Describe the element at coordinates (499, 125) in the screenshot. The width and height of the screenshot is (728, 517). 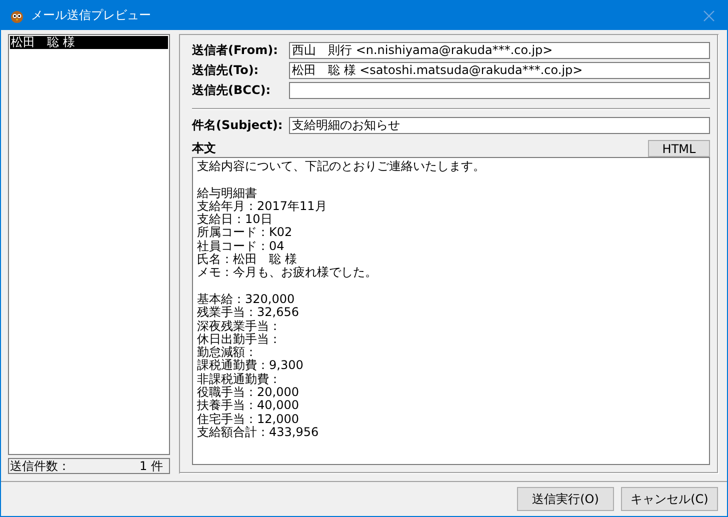
I see `subject-field: 支給明細のお知らせ` at that location.